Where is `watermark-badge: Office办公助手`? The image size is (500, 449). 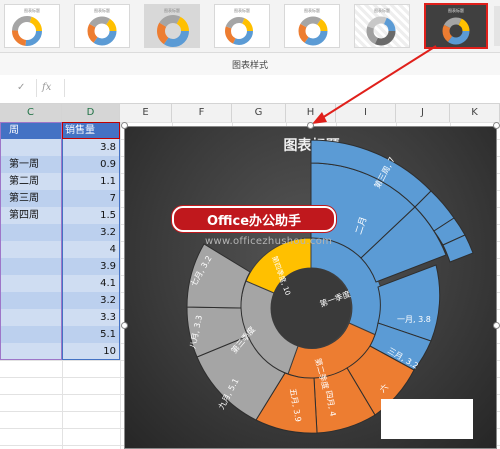
watermark-badge: Office办公助手 is located at coordinates (254, 219).